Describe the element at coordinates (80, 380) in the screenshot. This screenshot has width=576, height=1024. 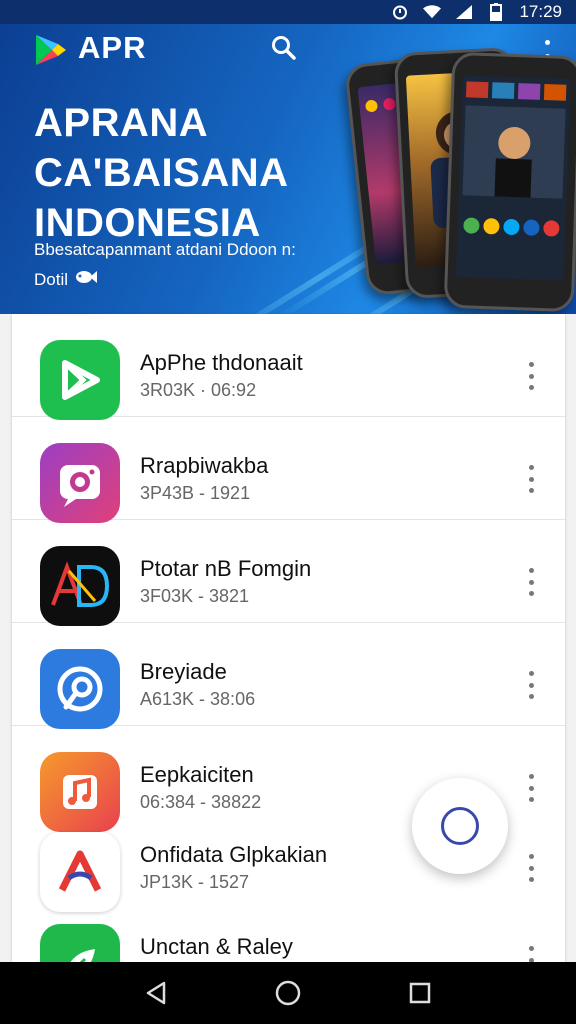
I see `play-icon` at that location.